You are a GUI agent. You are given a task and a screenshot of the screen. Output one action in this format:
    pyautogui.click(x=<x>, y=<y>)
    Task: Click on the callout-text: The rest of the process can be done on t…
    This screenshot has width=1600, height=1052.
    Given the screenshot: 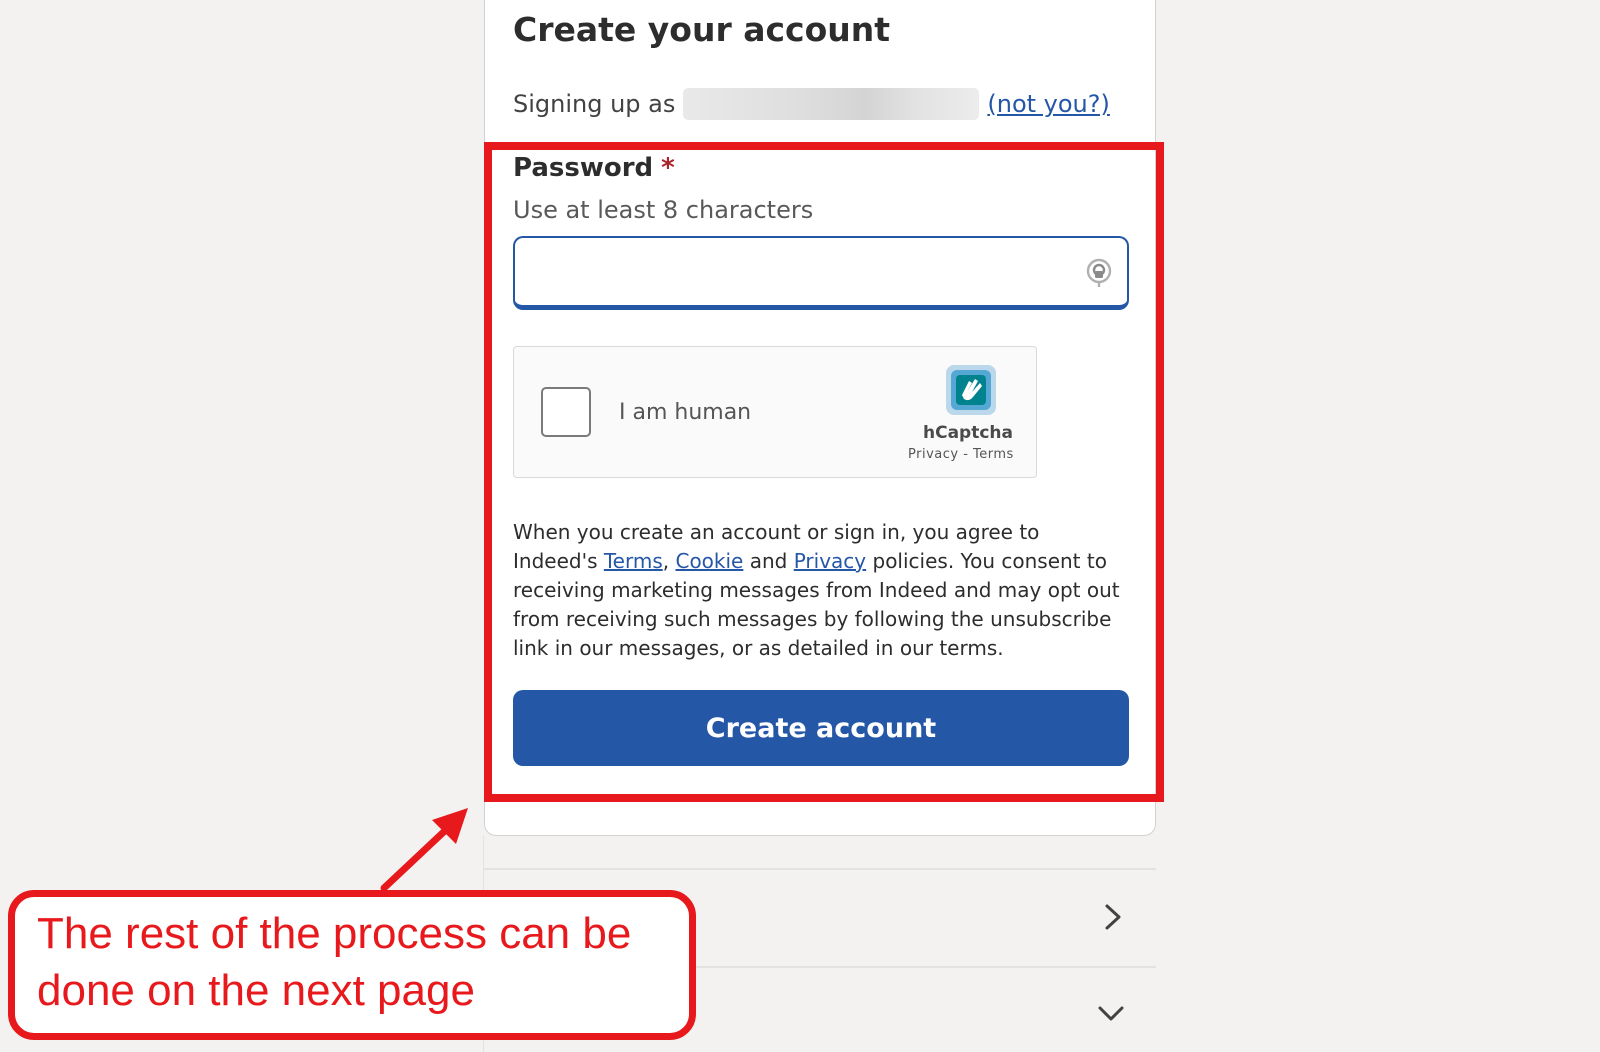 What is the action you would take?
    pyautogui.click(x=334, y=962)
    